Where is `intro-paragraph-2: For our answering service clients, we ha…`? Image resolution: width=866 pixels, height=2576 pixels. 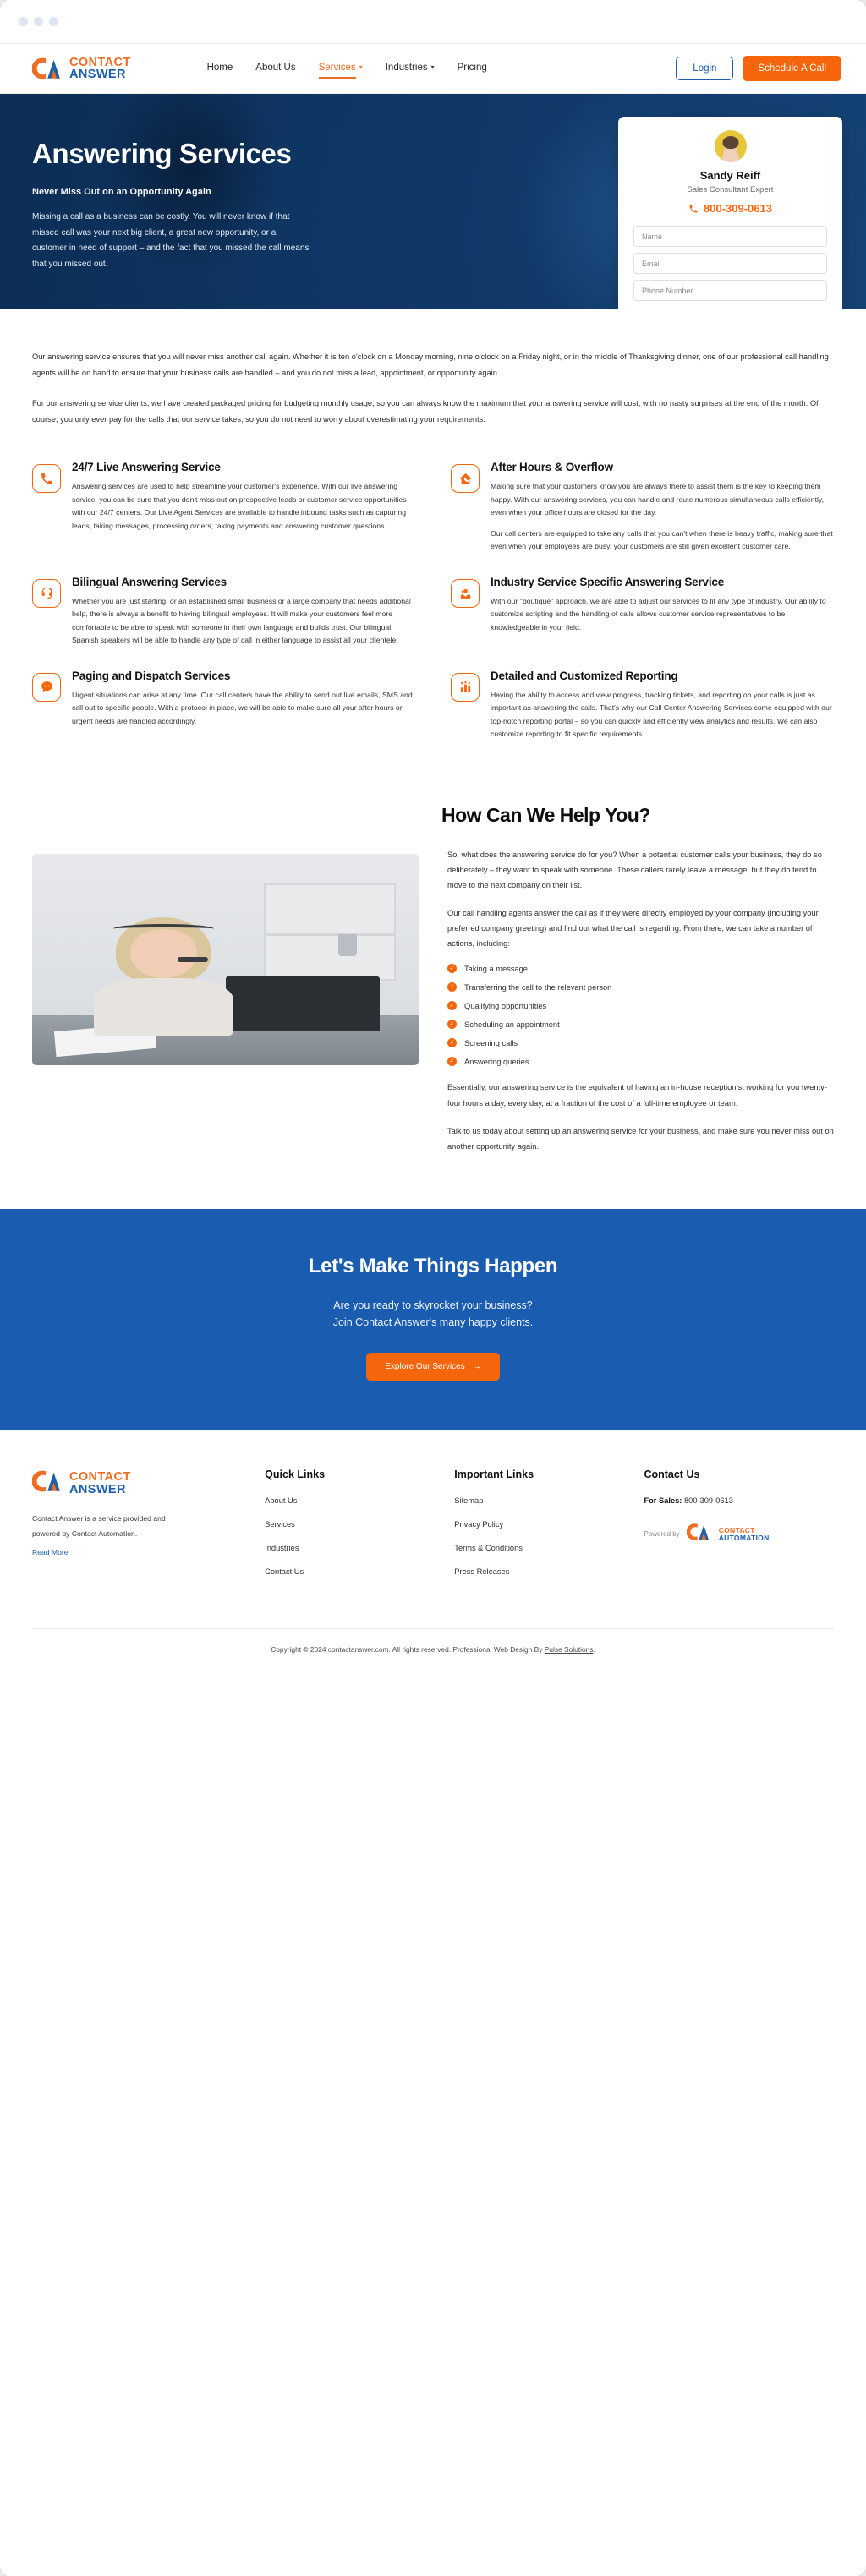
intro-paragraph-2: For our answering service clients, we ha… is located at coordinates (425, 412).